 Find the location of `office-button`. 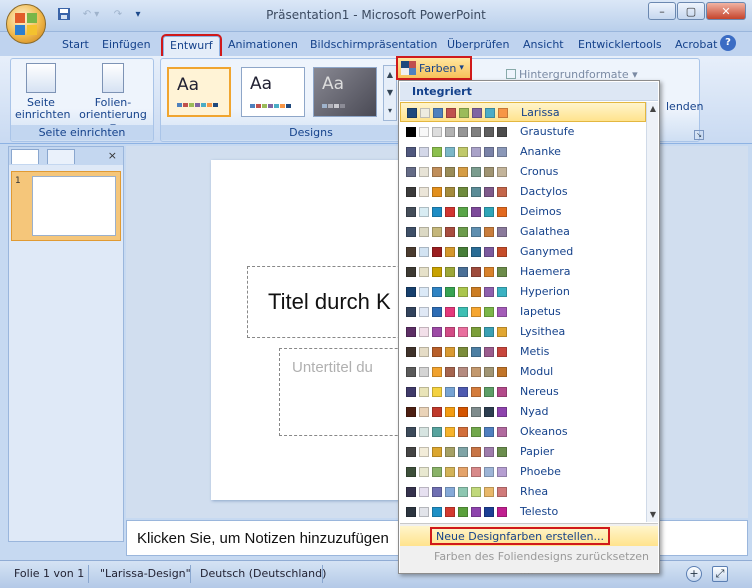

office-button is located at coordinates (26, 24).